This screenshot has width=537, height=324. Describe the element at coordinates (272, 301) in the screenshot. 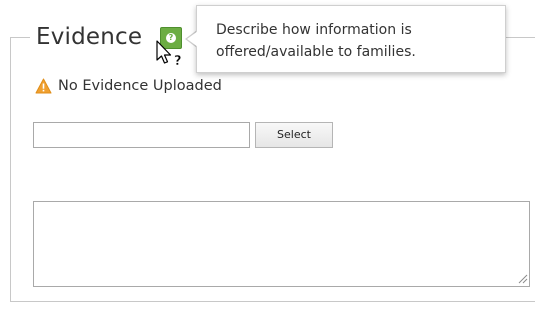

I see `fieldset-border-bottom` at that location.